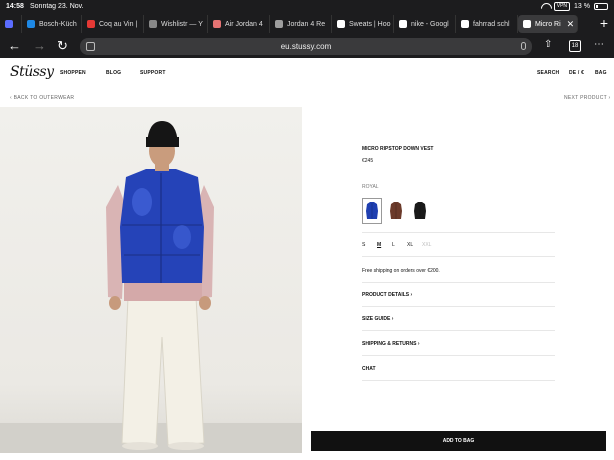 The height and width of the screenshot is (460, 614). I want to click on accordion-item: SIZE GUIDE ›, so click(377, 319).